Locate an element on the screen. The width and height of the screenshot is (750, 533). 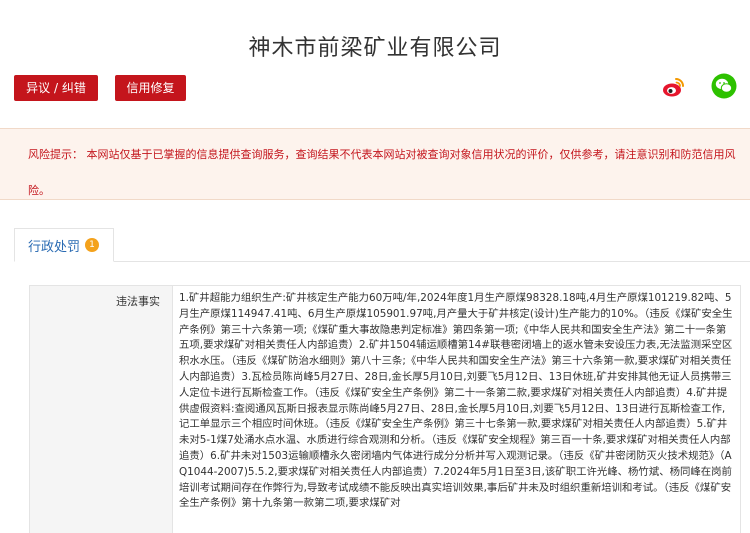
tab-administrative-penalty: 行政处罚 1 is located at coordinates (64, 245).